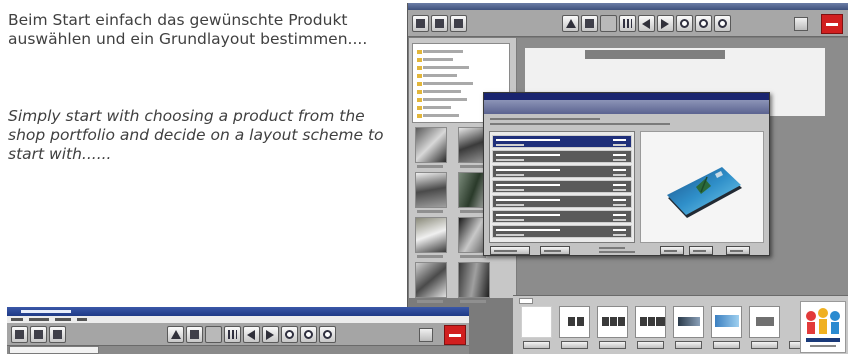  What do you see at coordinates (626, 107) in the screenshot?
I see `dialog-header` at bounding box center [626, 107].